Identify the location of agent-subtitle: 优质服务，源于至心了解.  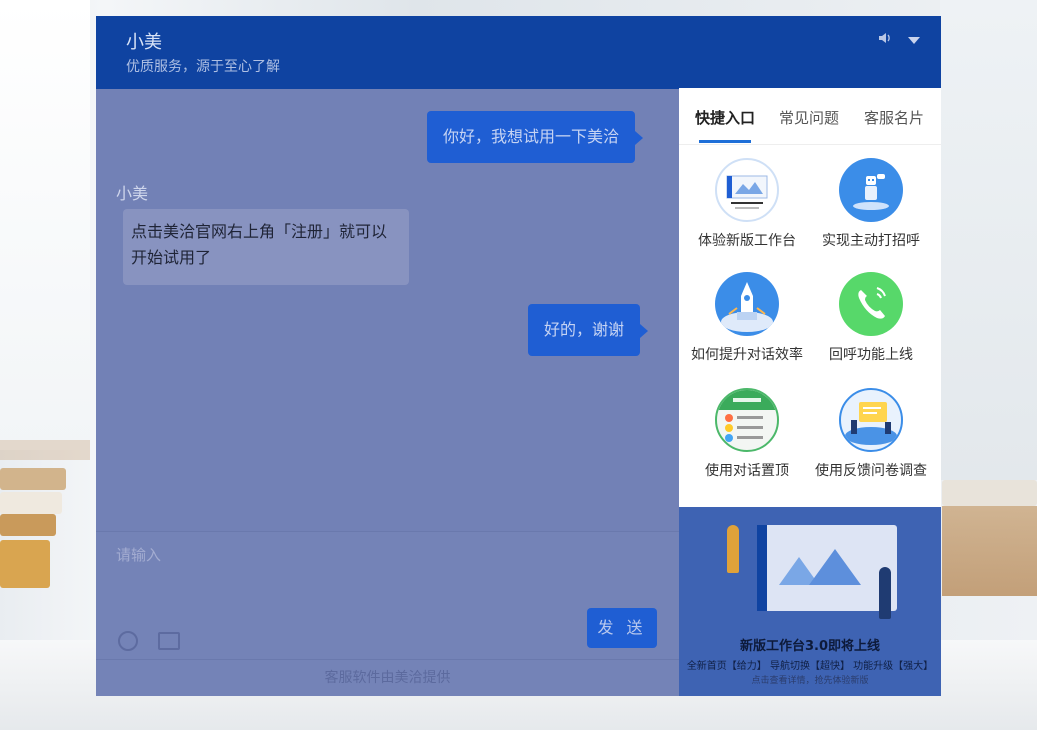
(203, 67).